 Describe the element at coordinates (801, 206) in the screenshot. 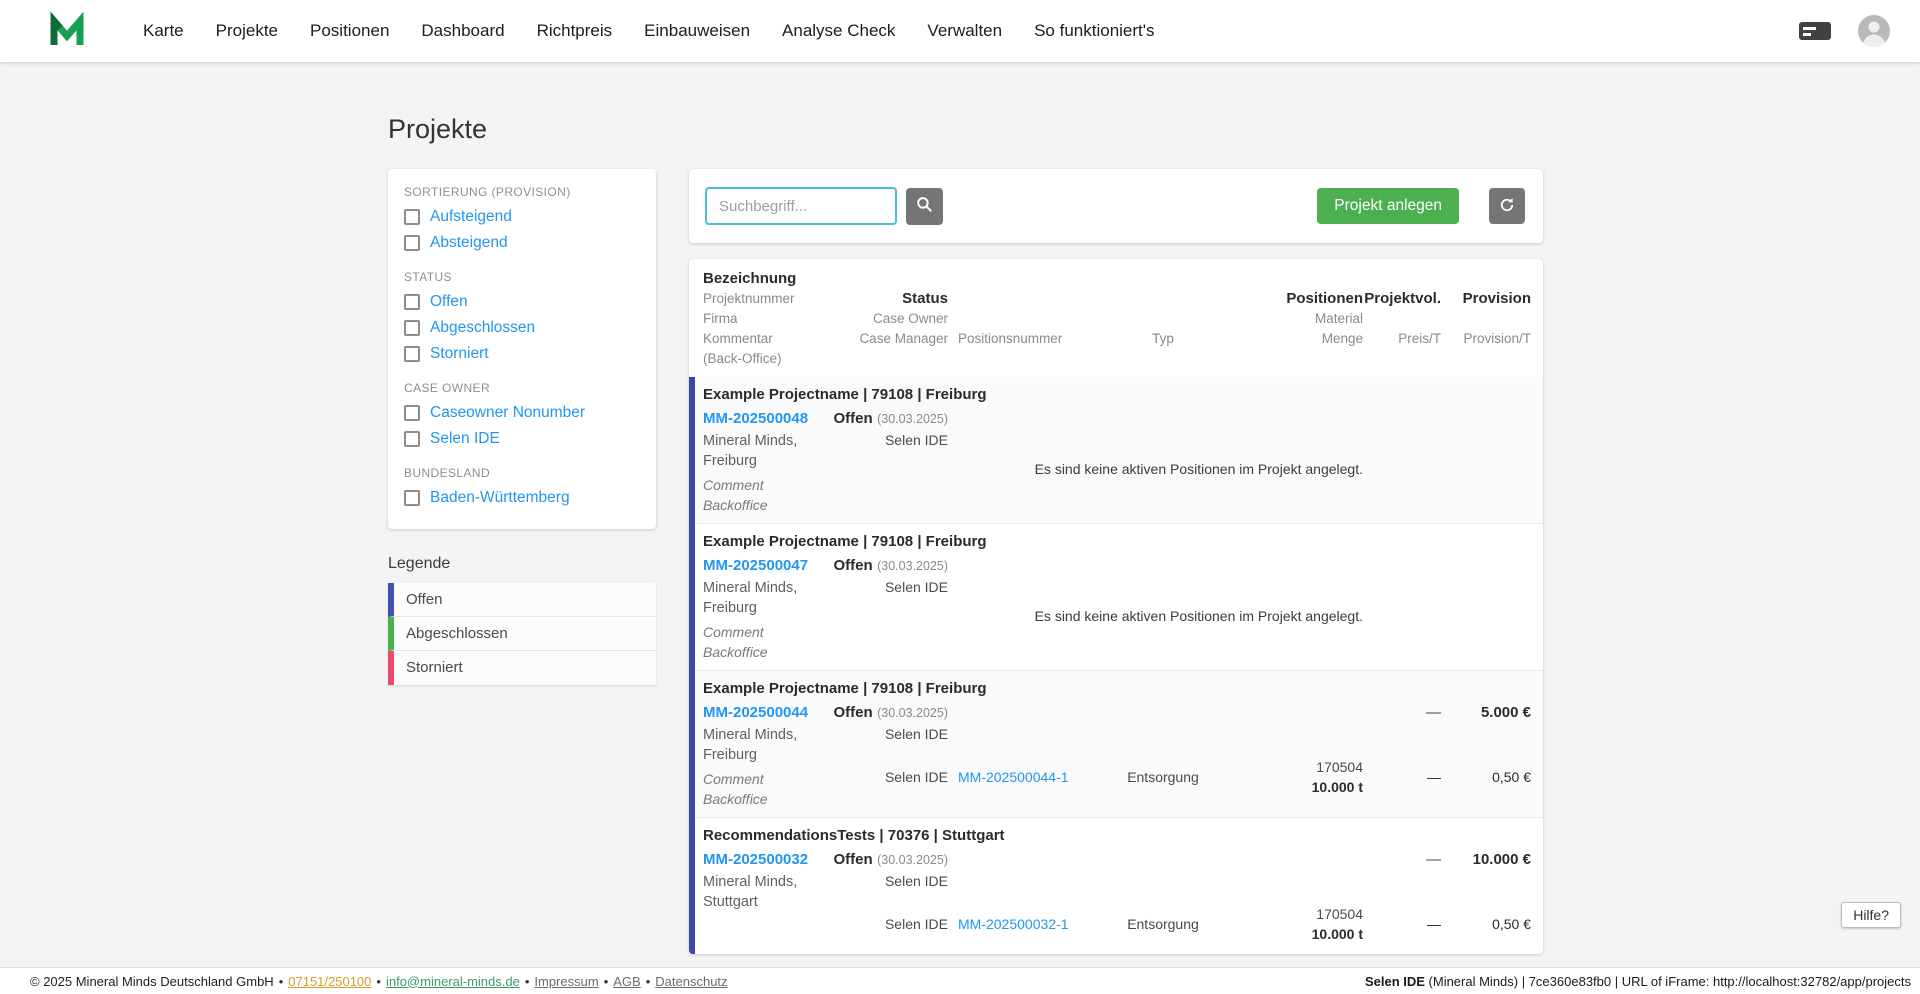

I see `search-input` at that location.